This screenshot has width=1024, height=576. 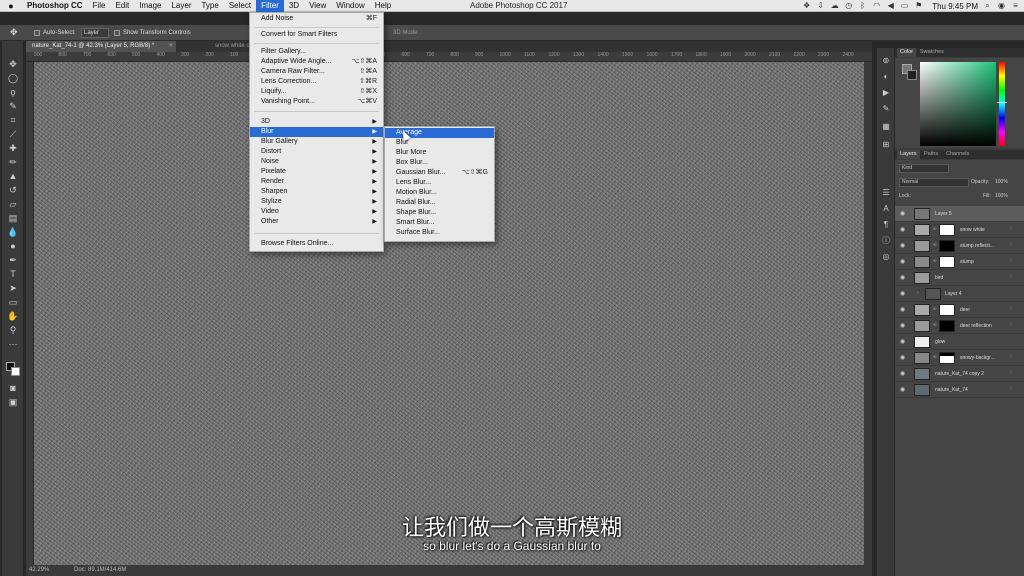 What do you see at coordinates (959, 358) in the screenshot?
I see `layer-row: ◉ ∞ snowy-backgr... ◌` at bounding box center [959, 358].